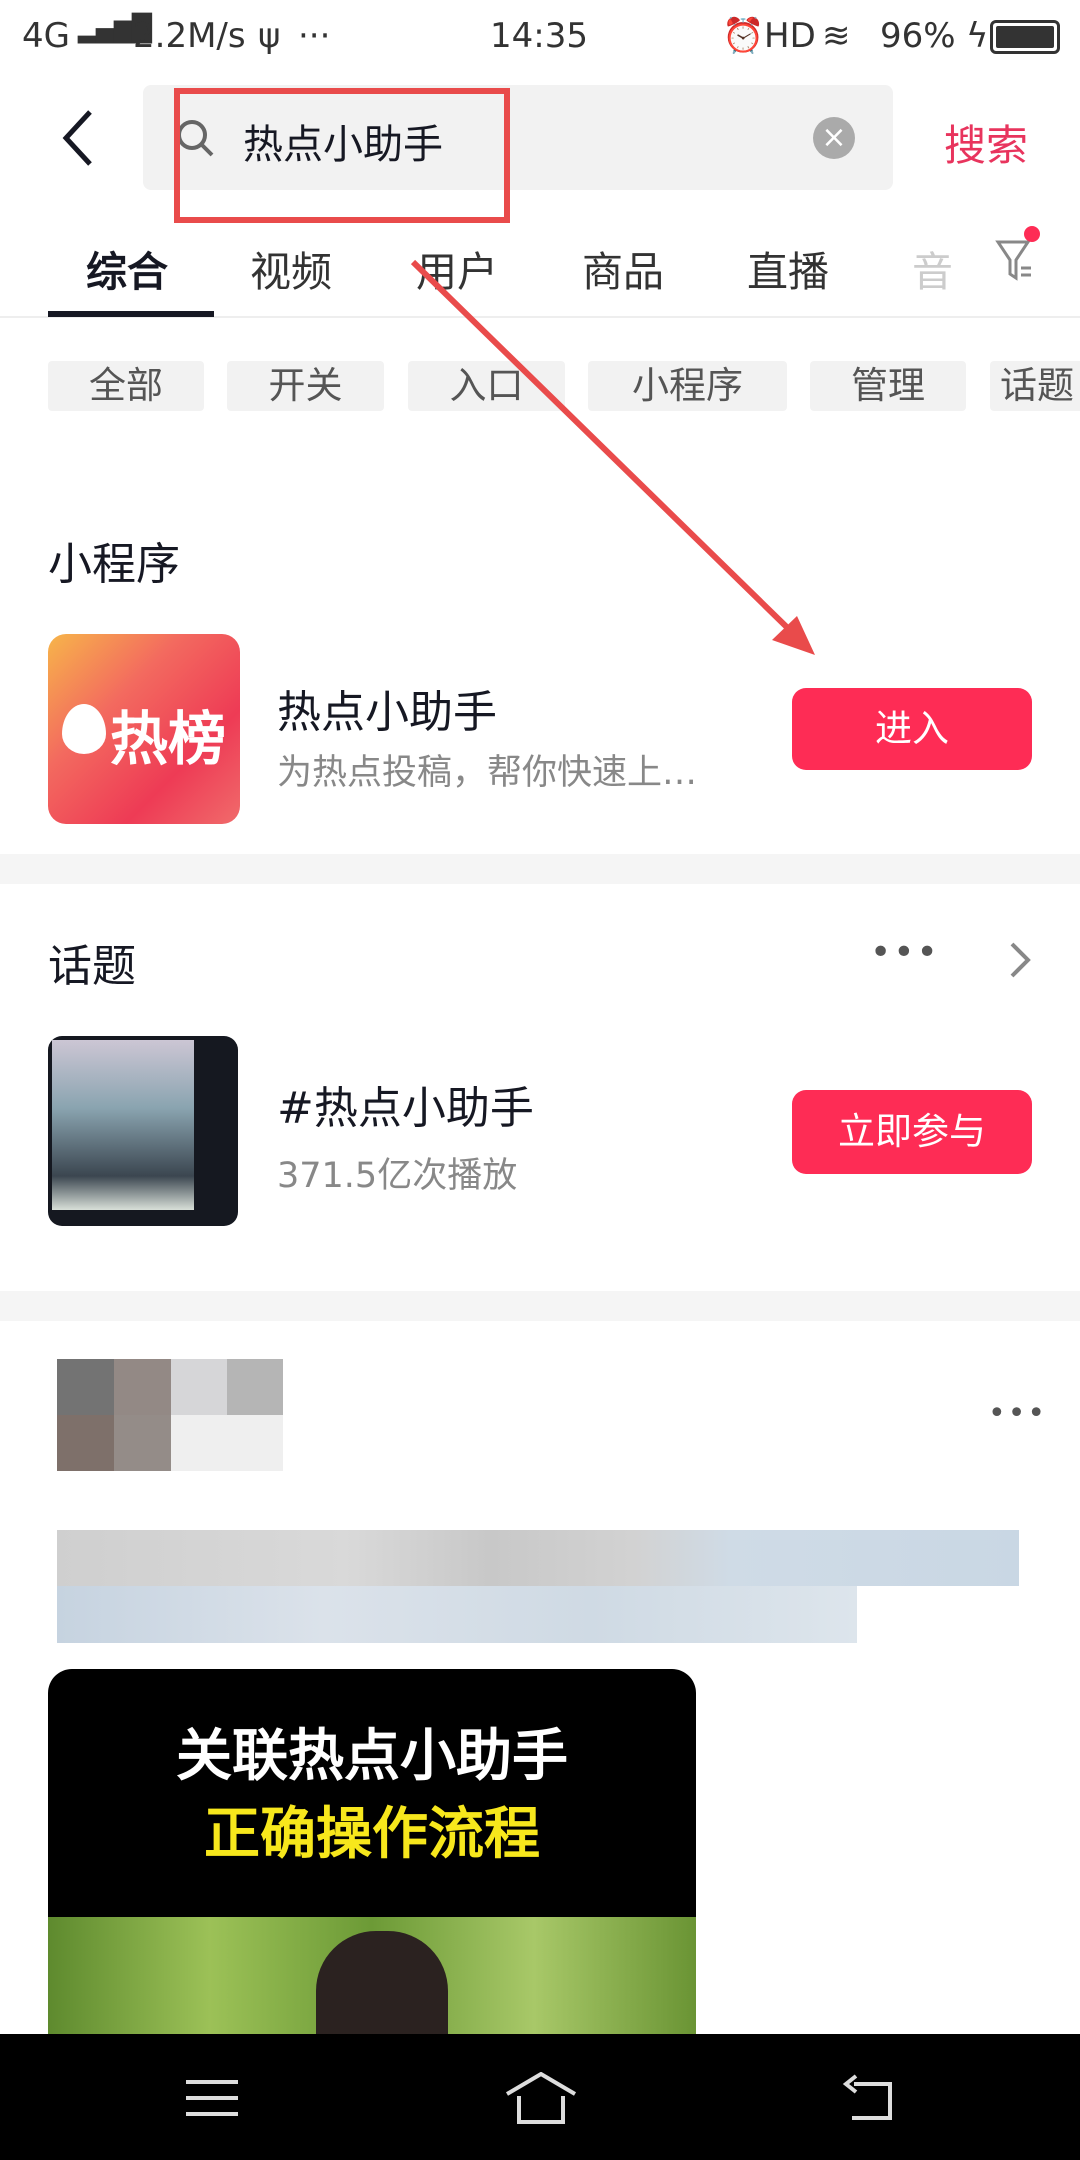 The height and width of the screenshot is (2160, 1080). Describe the element at coordinates (905, 952) in the screenshot. I see `more-icon: •••` at that location.